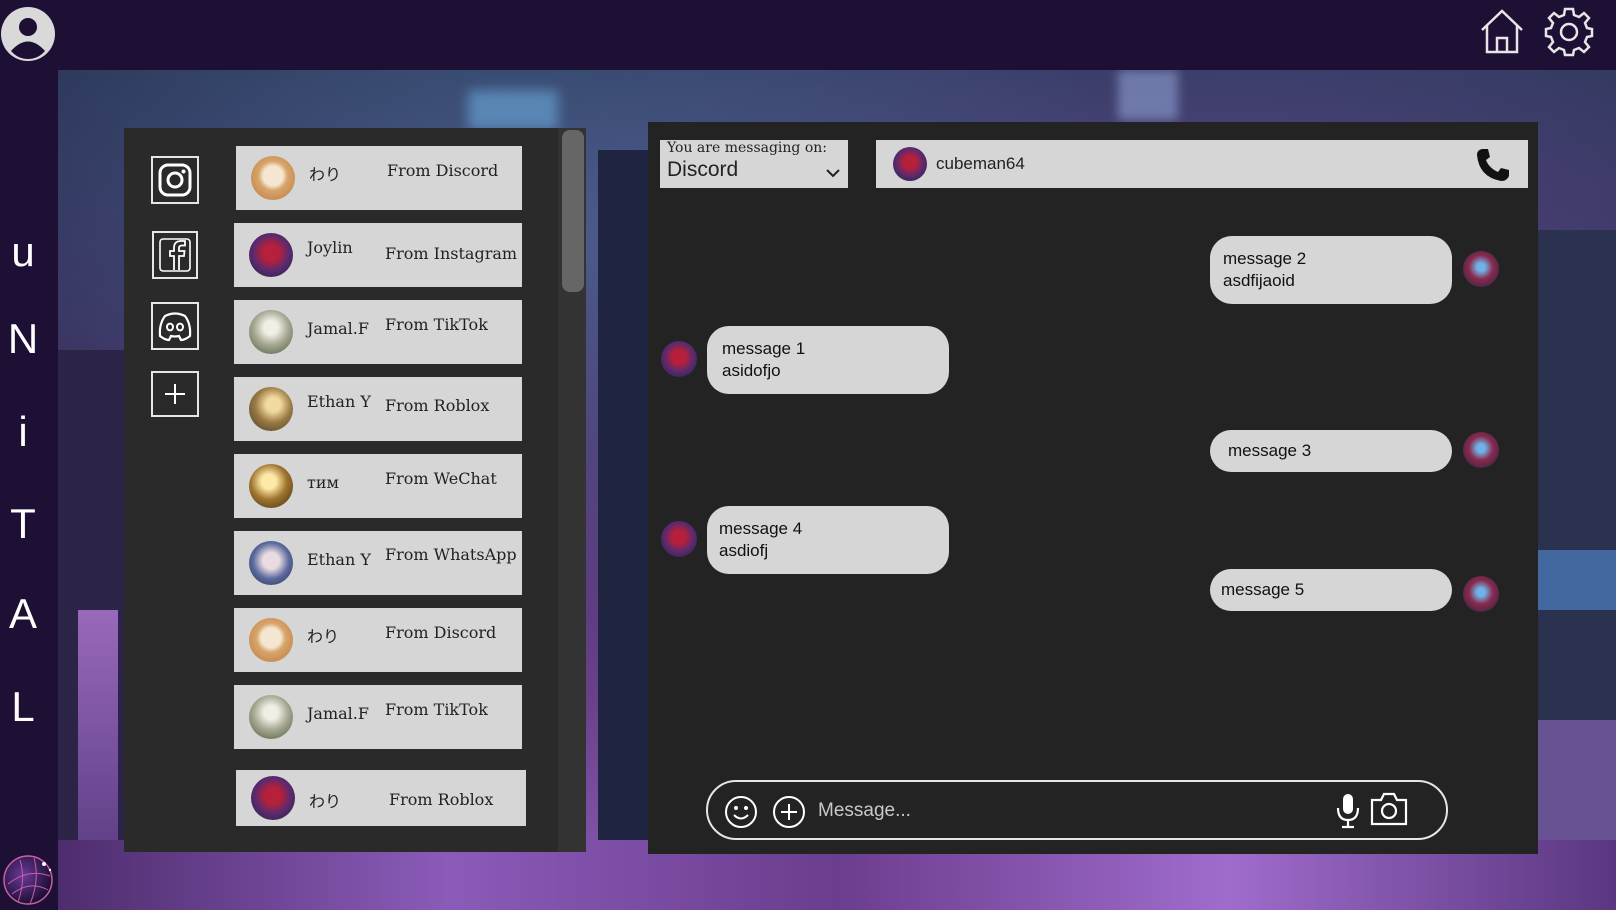  I want to click on message-text: asdfijaoid, so click(1259, 280).